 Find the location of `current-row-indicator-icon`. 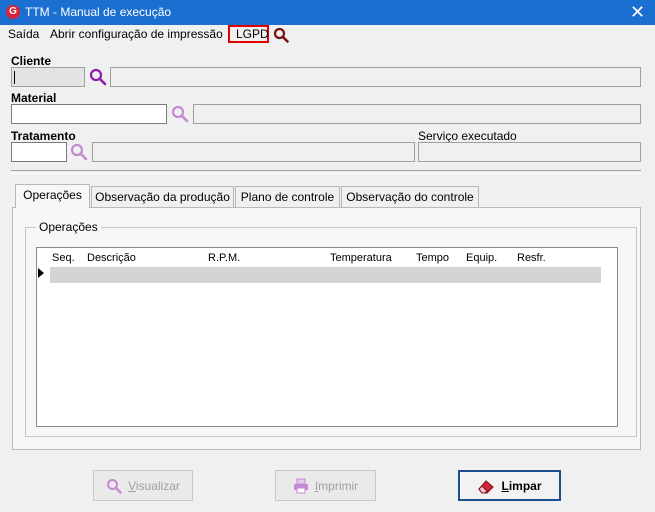

current-row-indicator-icon is located at coordinates (41, 273).